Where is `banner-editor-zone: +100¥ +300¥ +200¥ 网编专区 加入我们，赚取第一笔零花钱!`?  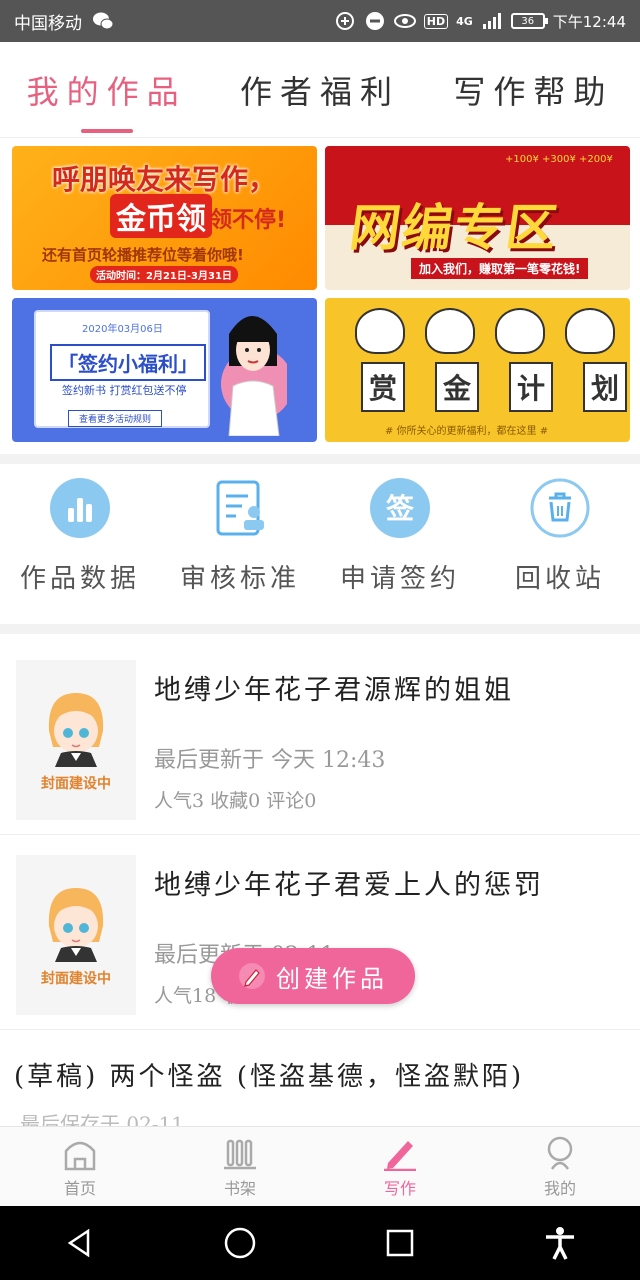
banner-editor-zone: +100¥ +300¥ +200¥ 网编专区 加入我们，赚取第一笔零花钱! is located at coordinates (477, 218).